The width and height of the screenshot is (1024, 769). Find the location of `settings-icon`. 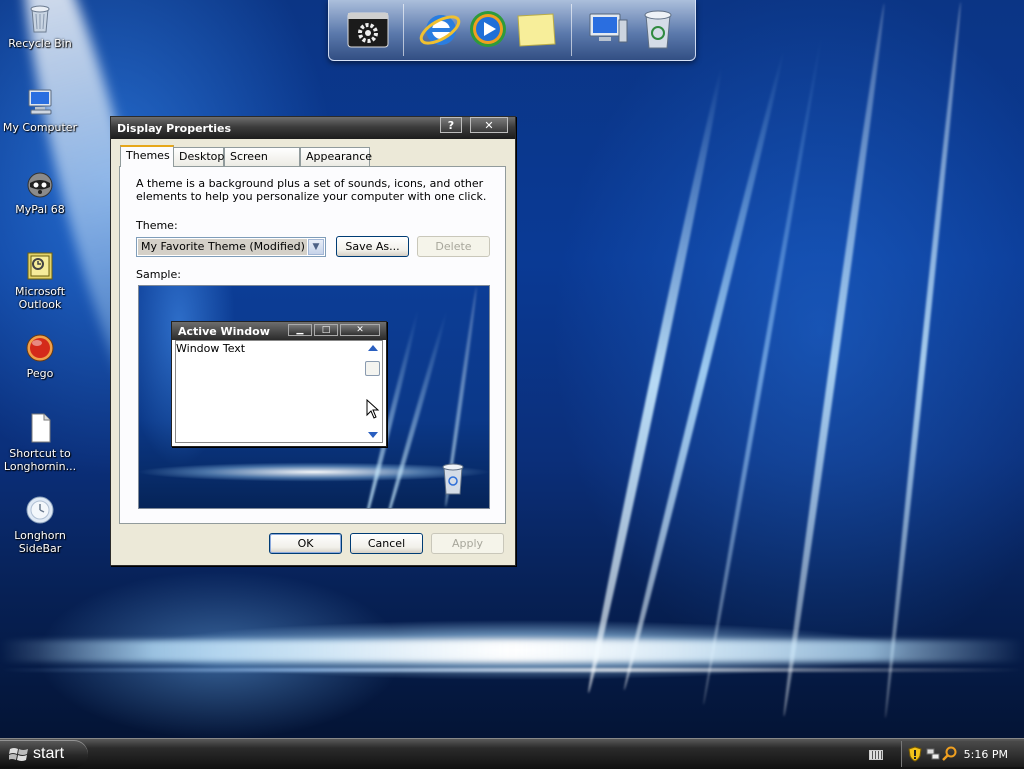

settings-icon is located at coordinates (368, 29).